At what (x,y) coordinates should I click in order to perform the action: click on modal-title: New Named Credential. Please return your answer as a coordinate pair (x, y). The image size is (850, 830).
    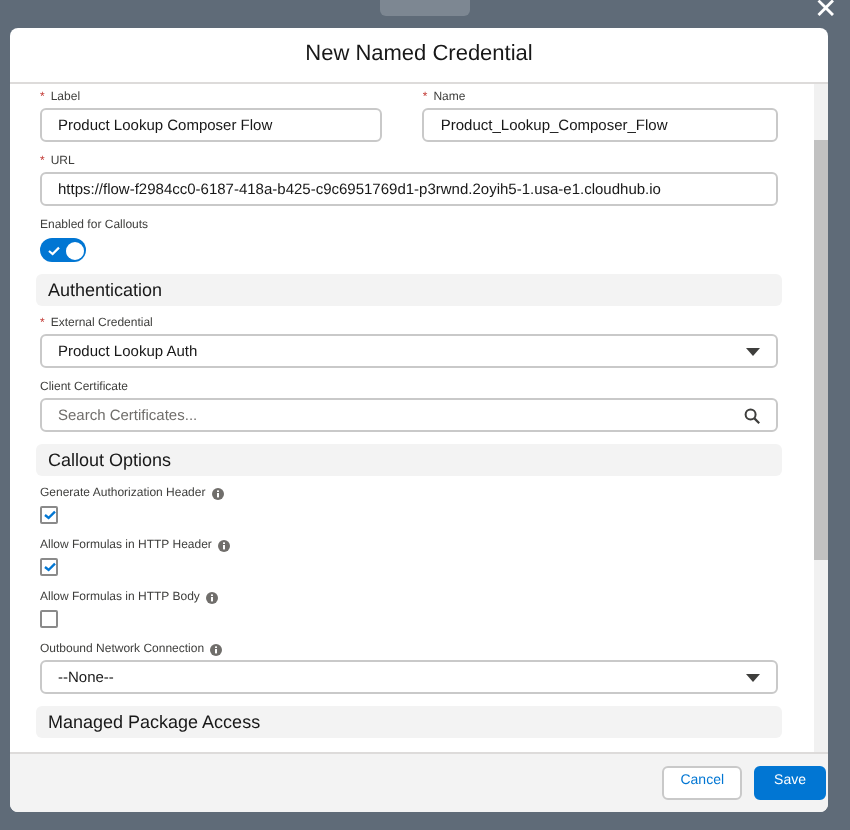
    Looking at the image, I should click on (419, 55).